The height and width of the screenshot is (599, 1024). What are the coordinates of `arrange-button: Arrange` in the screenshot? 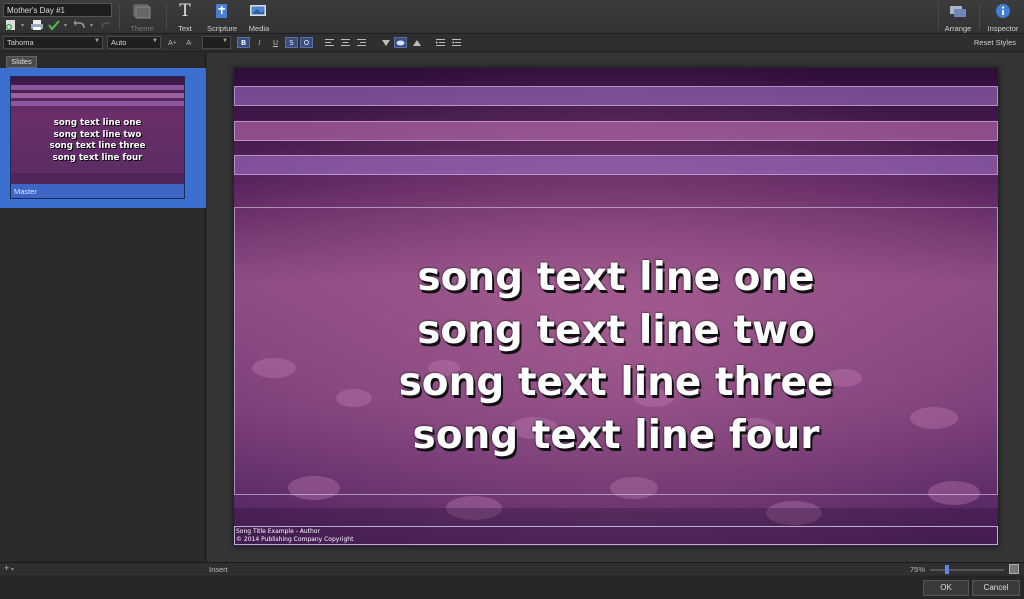 It's located at (958, 18).